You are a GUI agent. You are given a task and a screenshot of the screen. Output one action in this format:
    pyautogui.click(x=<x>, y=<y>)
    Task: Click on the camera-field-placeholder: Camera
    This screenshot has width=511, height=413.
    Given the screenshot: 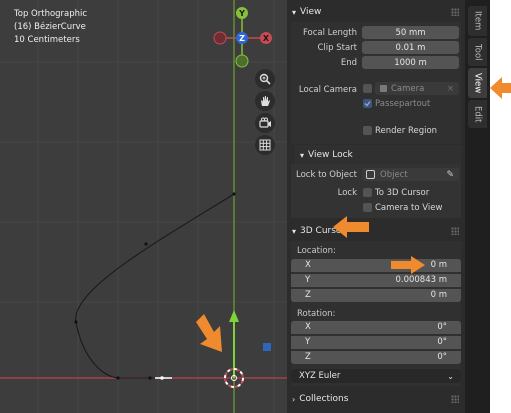 What is the action you would take?
    pyautogui.click(x=408, y=88)
    